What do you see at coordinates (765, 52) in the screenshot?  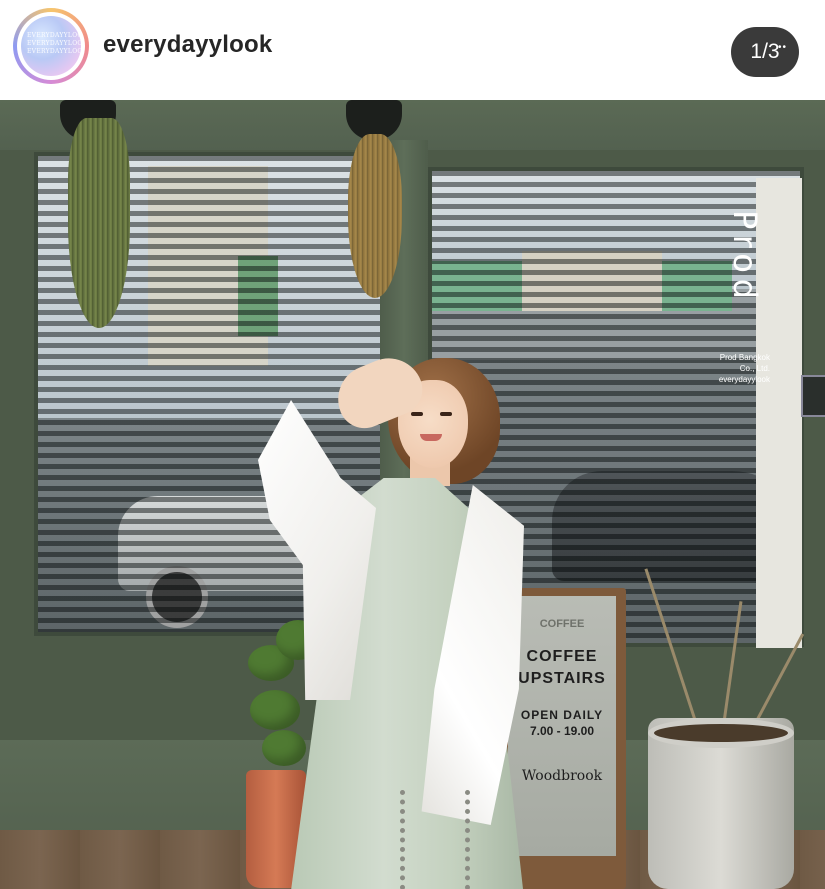 I see `carousel-counter: 1/3` at bounding box center [765, 52].